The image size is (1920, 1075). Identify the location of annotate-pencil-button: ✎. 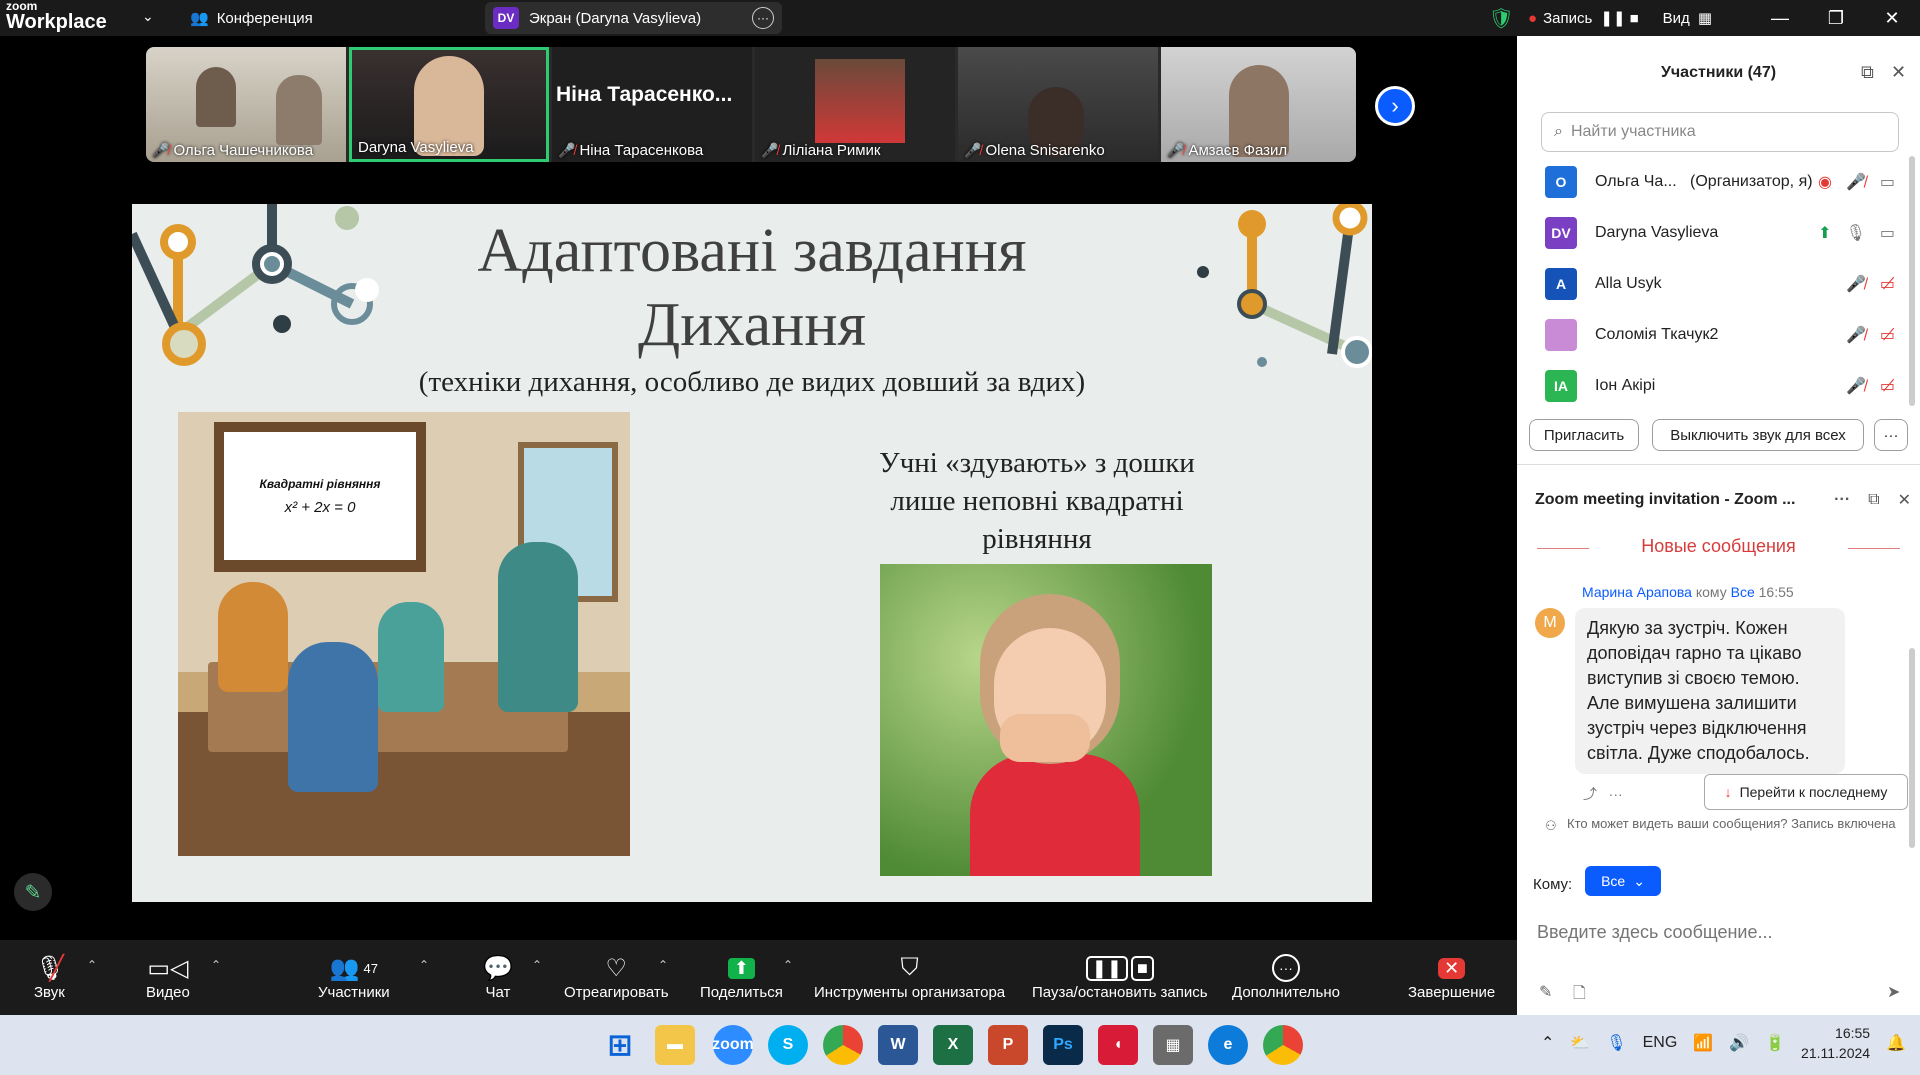
(33, 892).